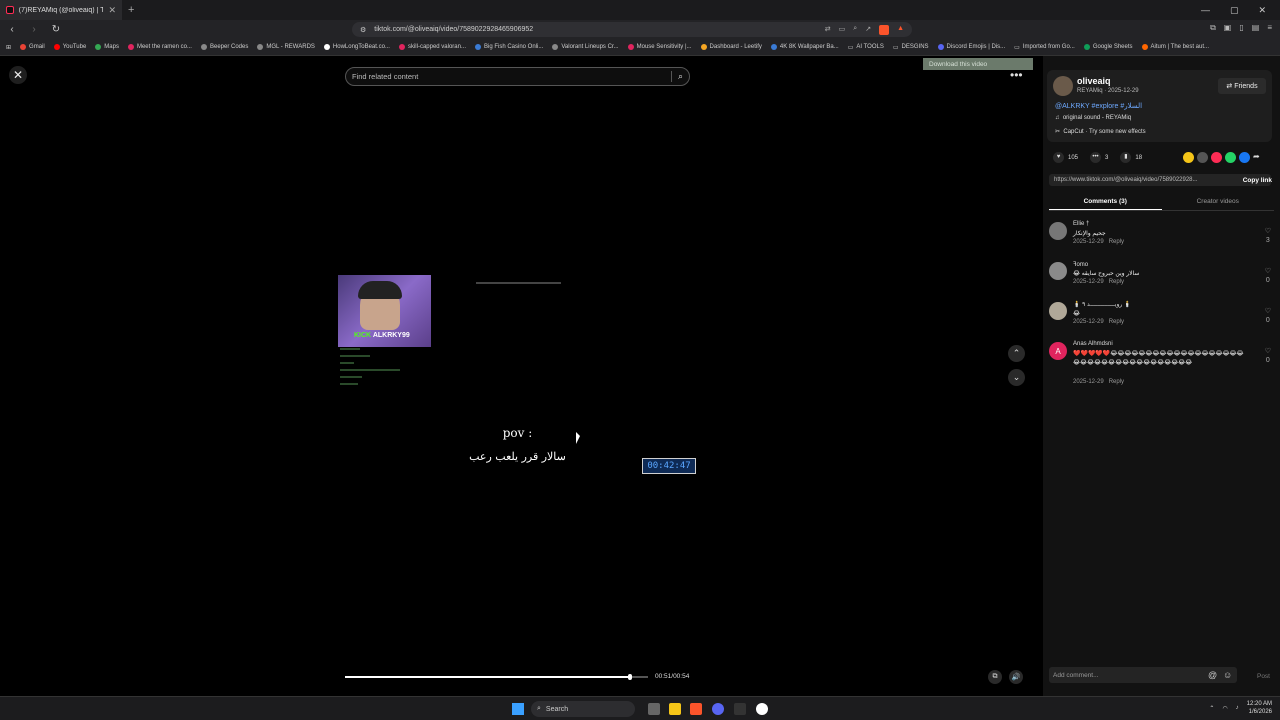  I want to click on share-more-icon: ➦, so click(1256, 157).